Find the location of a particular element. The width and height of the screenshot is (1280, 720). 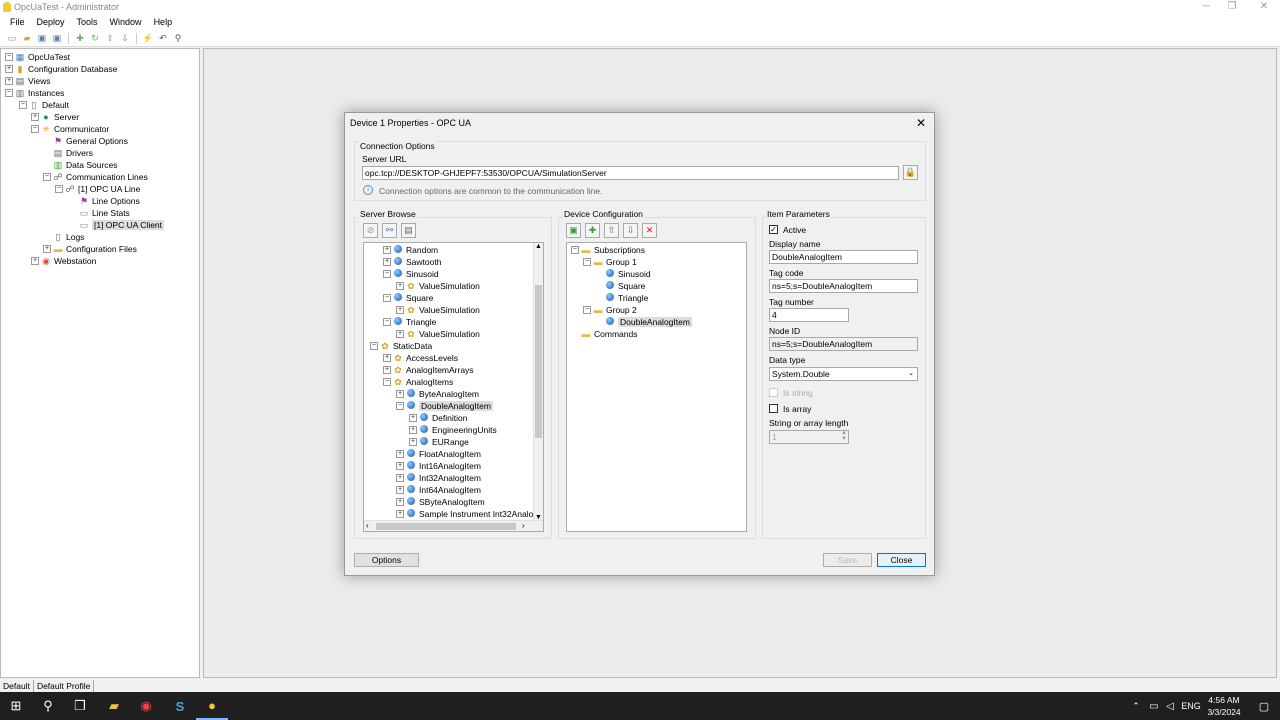

tree-item-drivers: ▤ Drivers is located at coordinates (68, 153).